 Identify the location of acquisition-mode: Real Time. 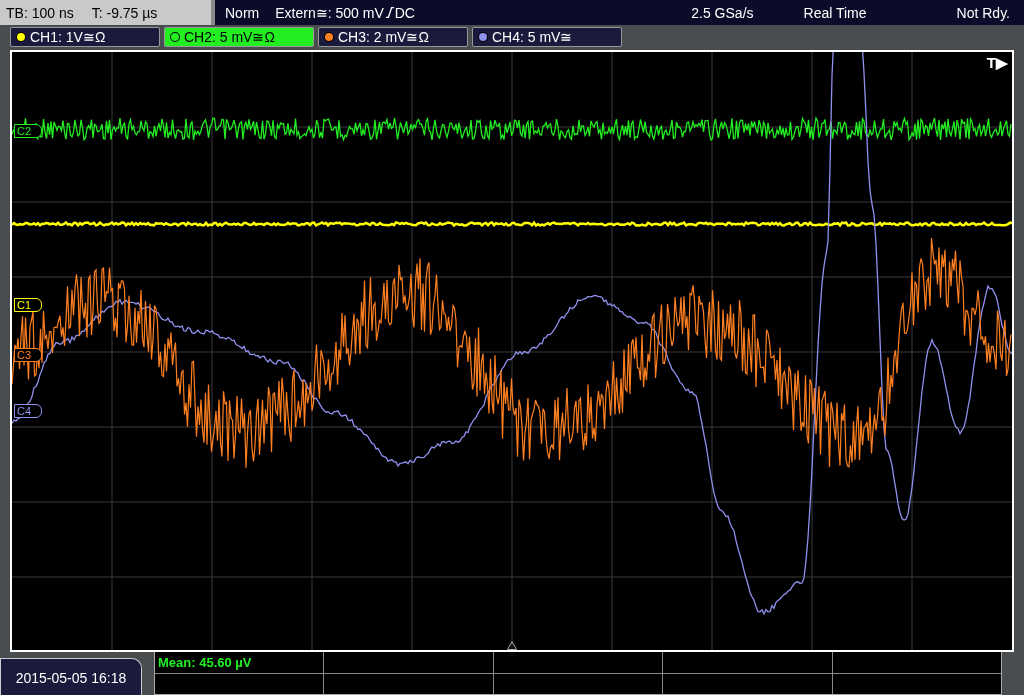
(835, 12).